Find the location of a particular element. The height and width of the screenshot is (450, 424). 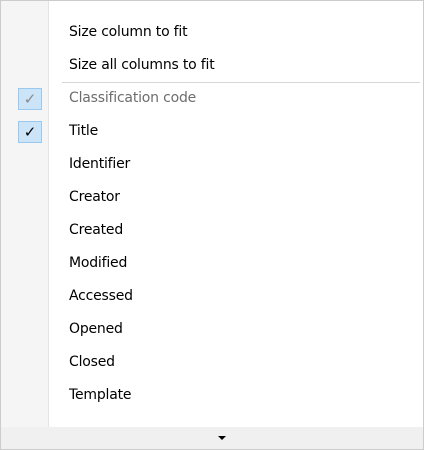

menu-item-label: Creator is located at coordinates (94, 197).